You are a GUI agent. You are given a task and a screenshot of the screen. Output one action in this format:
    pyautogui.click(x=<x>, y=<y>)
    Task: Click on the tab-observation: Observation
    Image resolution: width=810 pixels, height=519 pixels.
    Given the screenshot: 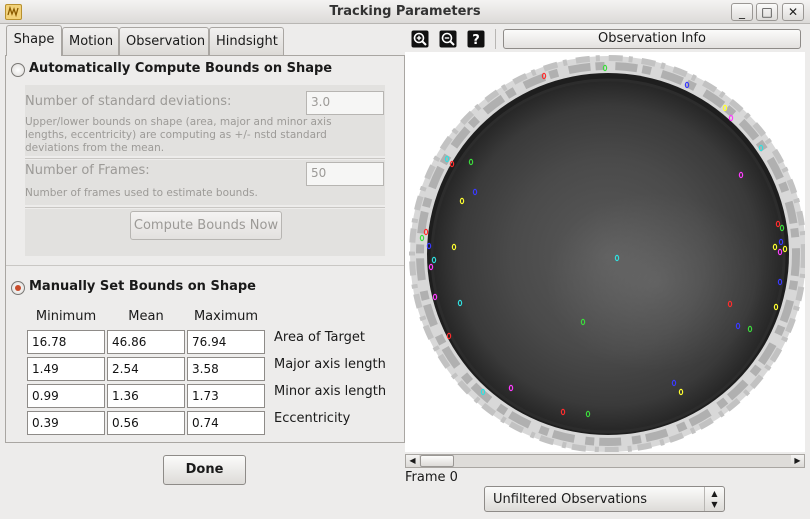 What is the action you would take?
    pyautogui.click(x=164, y=41)
    